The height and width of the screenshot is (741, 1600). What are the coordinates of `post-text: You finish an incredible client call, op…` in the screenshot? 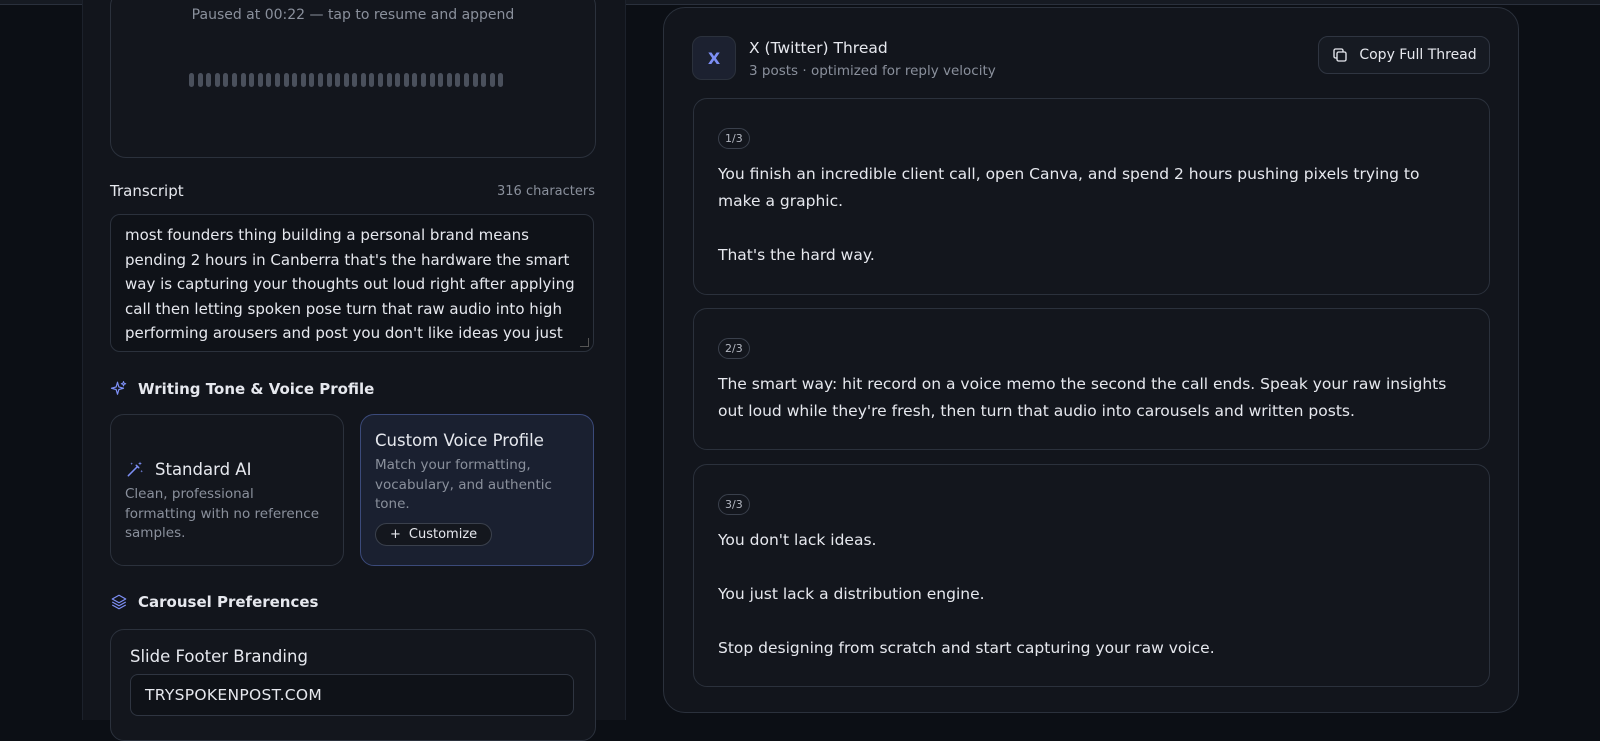 It's located at (1069, 214).